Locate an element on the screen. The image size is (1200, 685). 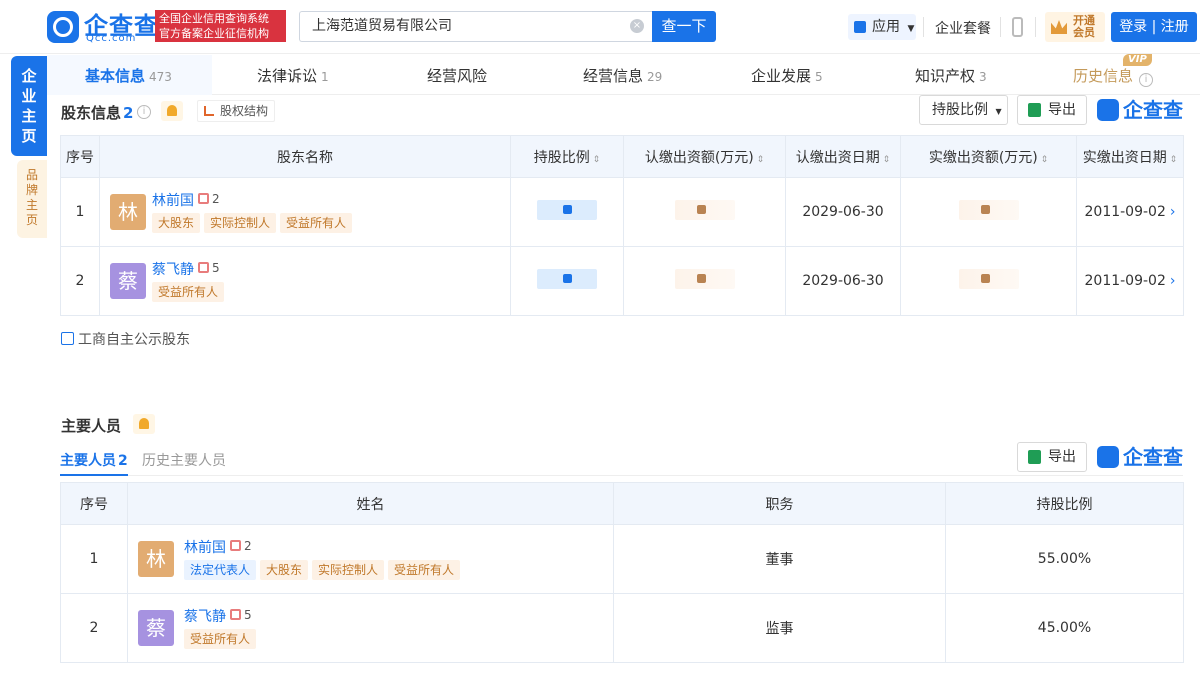
equity-structure-button: 股权结构 is located at coordinates (236, 111).